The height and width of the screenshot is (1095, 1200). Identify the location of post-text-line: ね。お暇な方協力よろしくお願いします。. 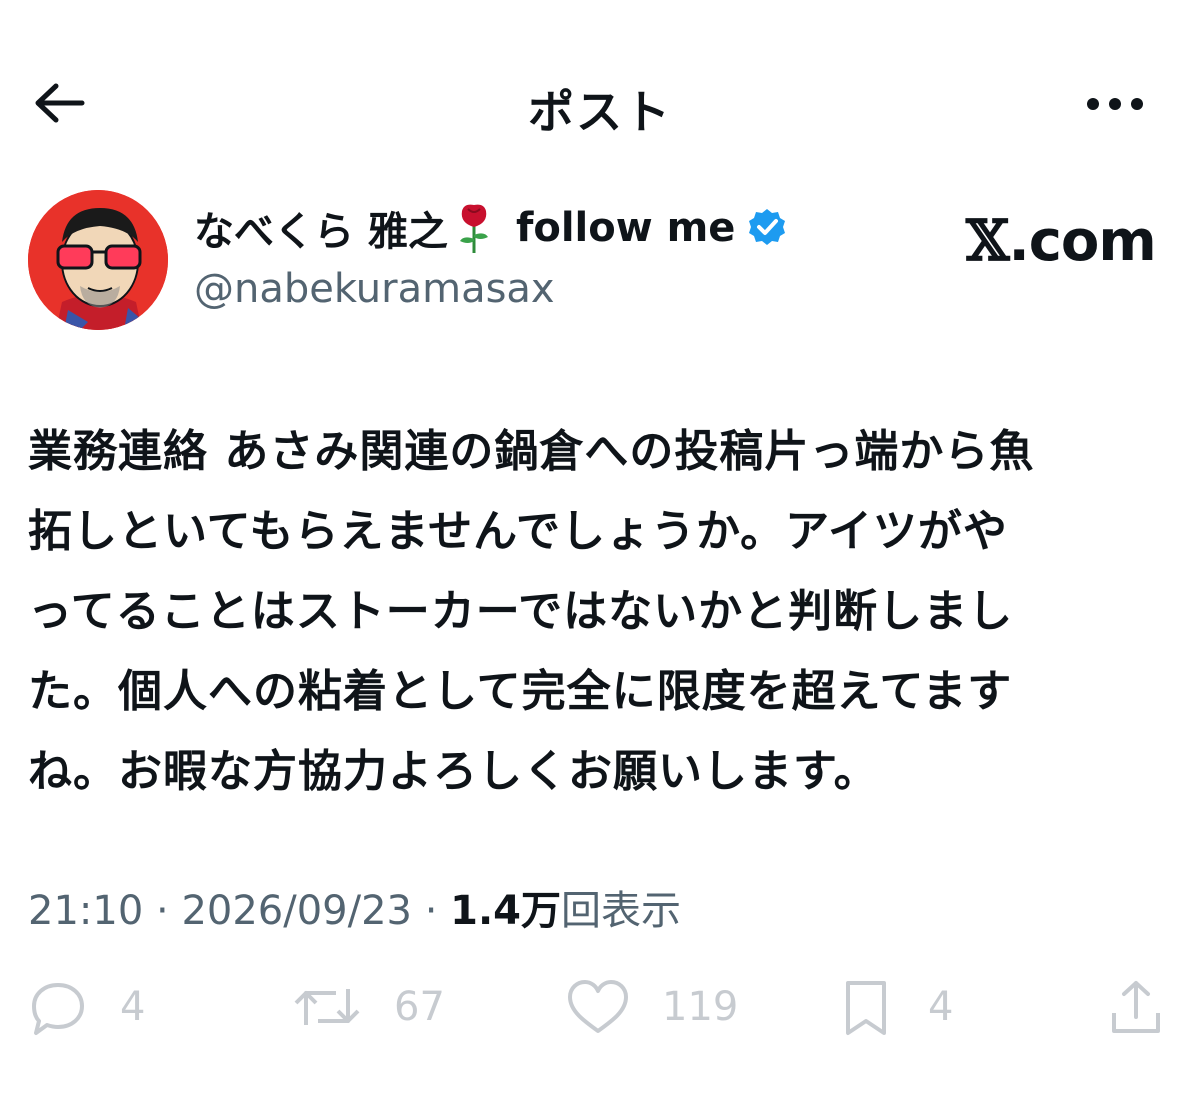
(453, 771).